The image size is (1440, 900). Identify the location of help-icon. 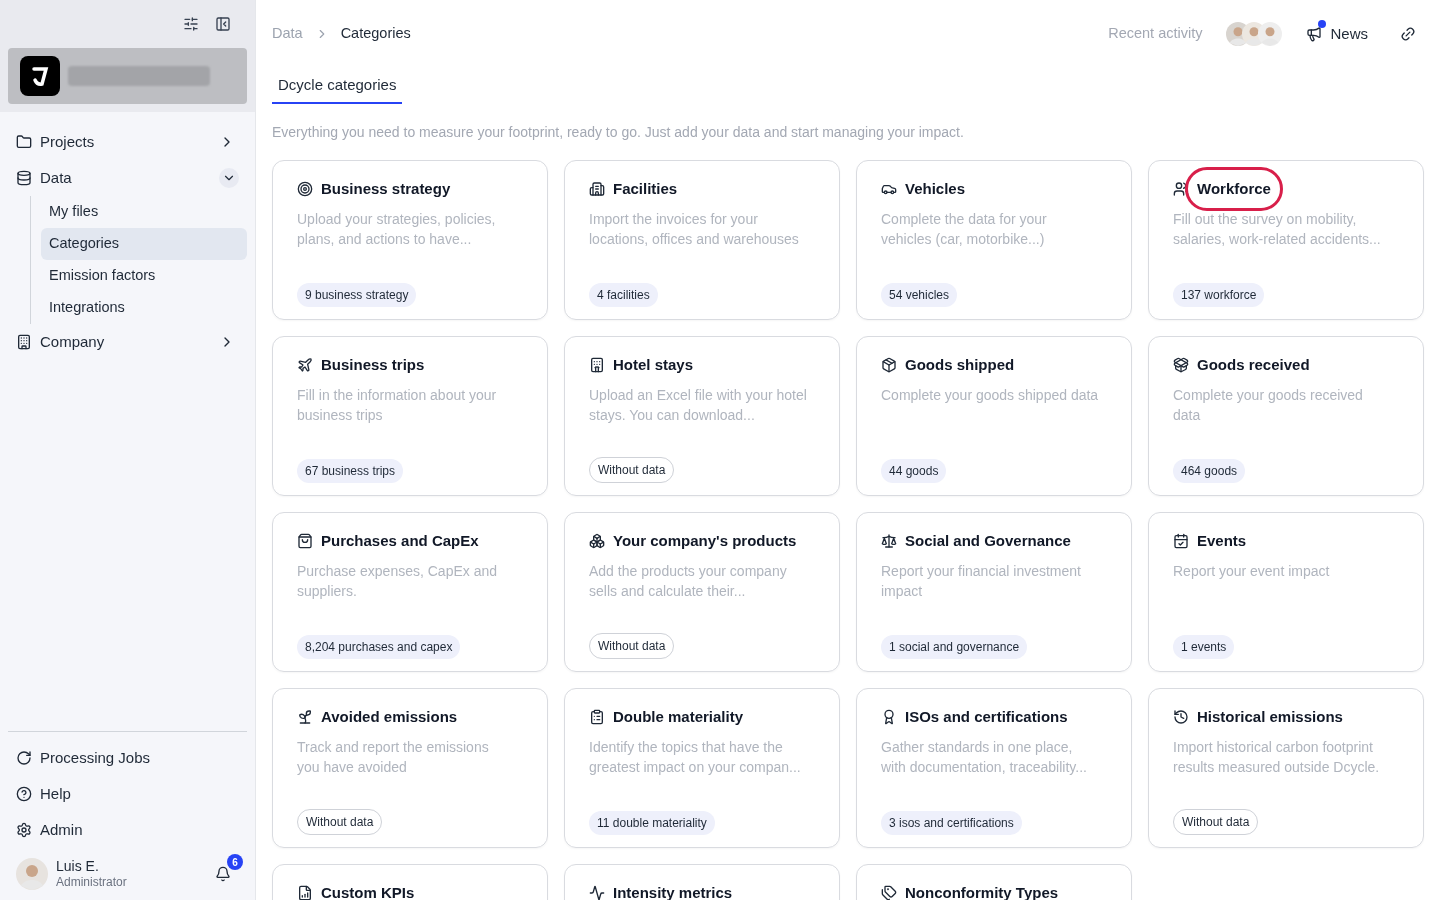
(24, 794).